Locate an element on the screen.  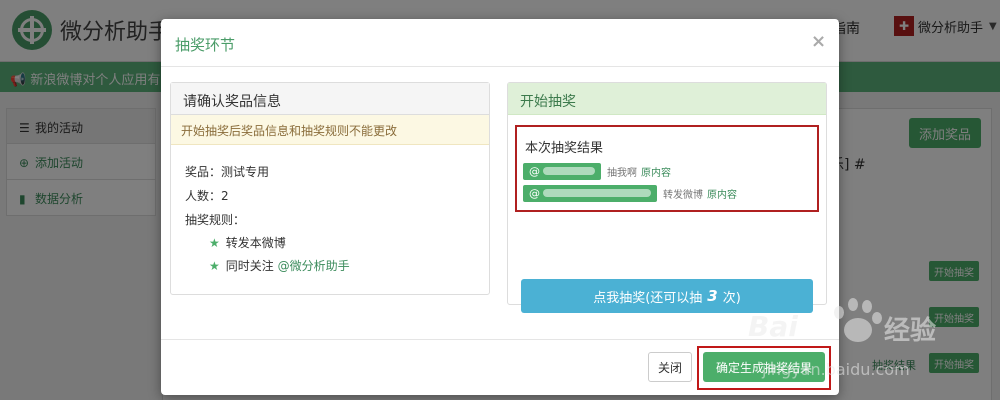
draw-button-suffix: 次) is located at coordinates (731, 298).